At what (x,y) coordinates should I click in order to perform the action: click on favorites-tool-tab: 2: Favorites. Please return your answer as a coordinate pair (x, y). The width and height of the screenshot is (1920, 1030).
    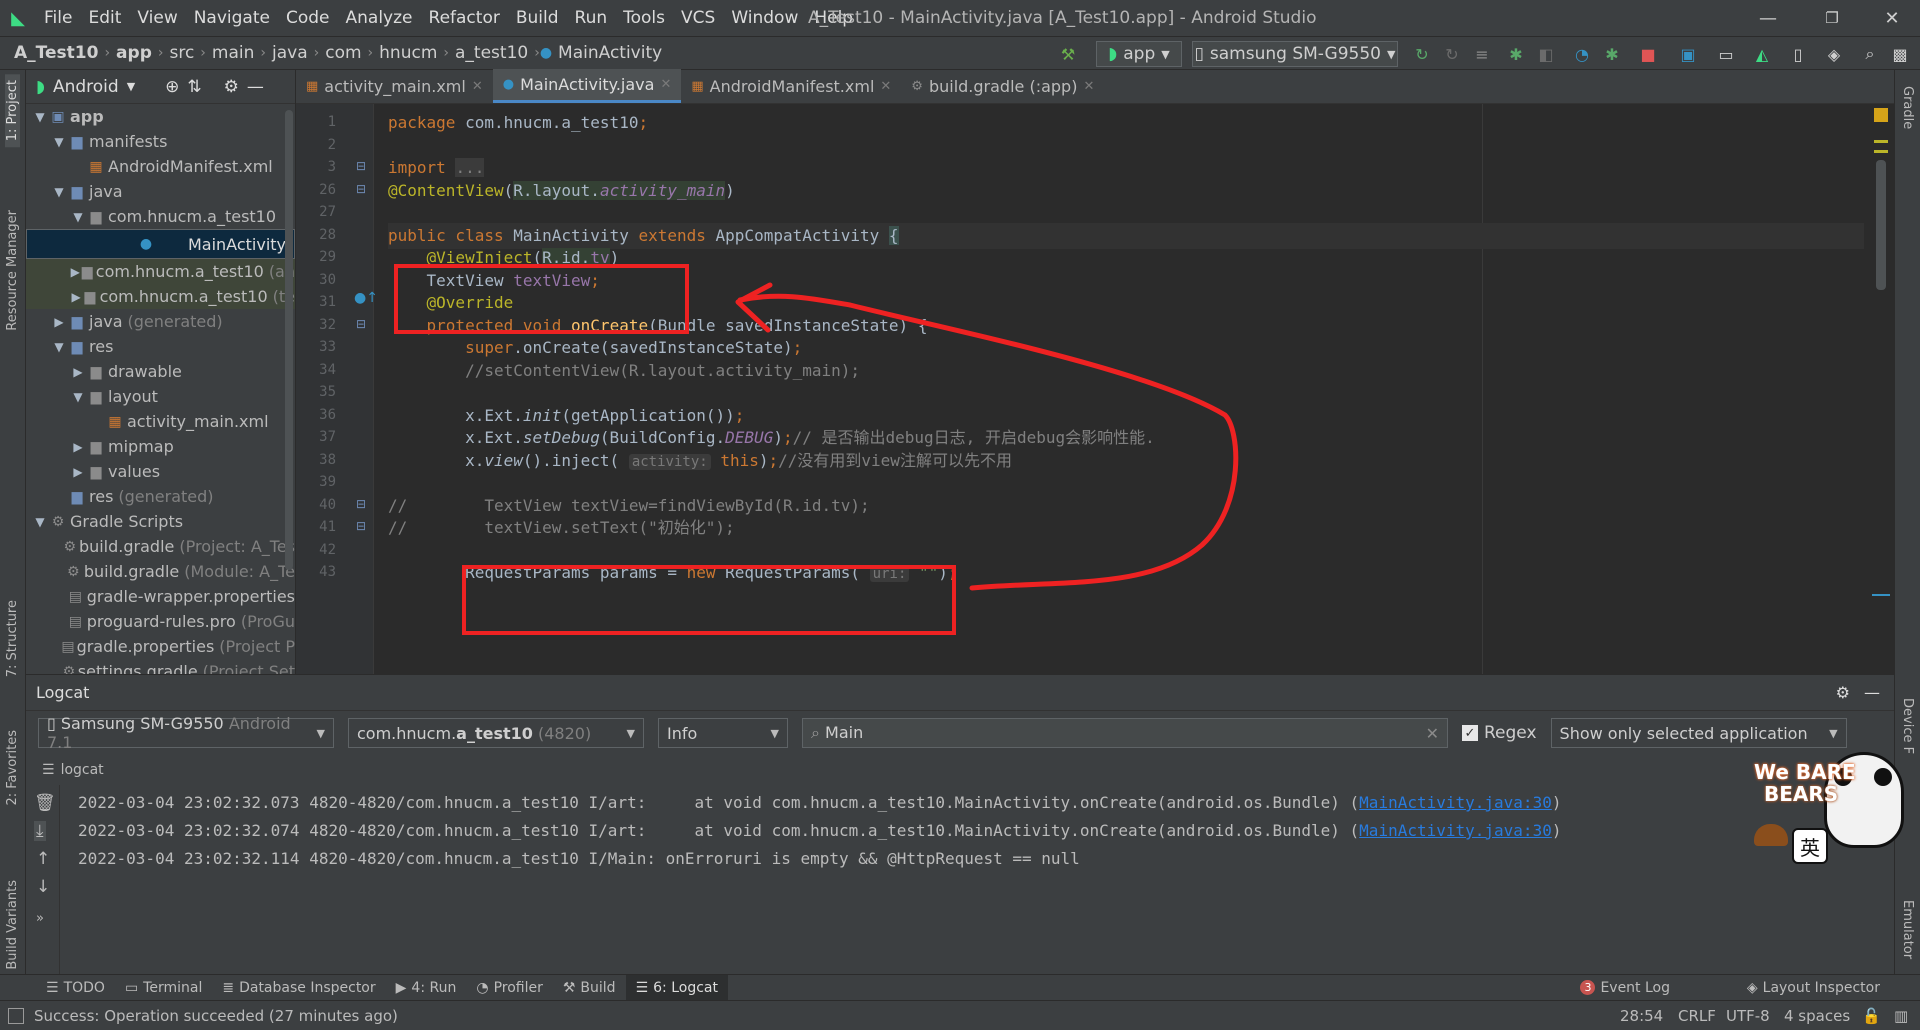
    Looking at the image, I should click on (12, 768).